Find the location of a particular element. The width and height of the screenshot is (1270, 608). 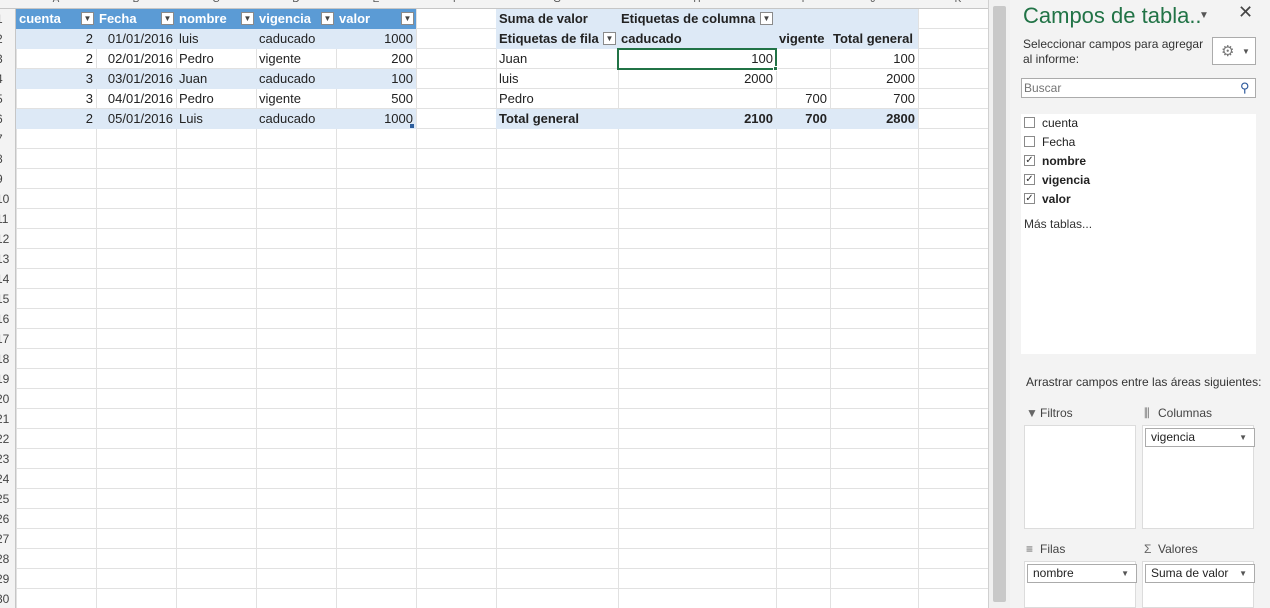

row-header: 30 is located at coordinates (7, 598).